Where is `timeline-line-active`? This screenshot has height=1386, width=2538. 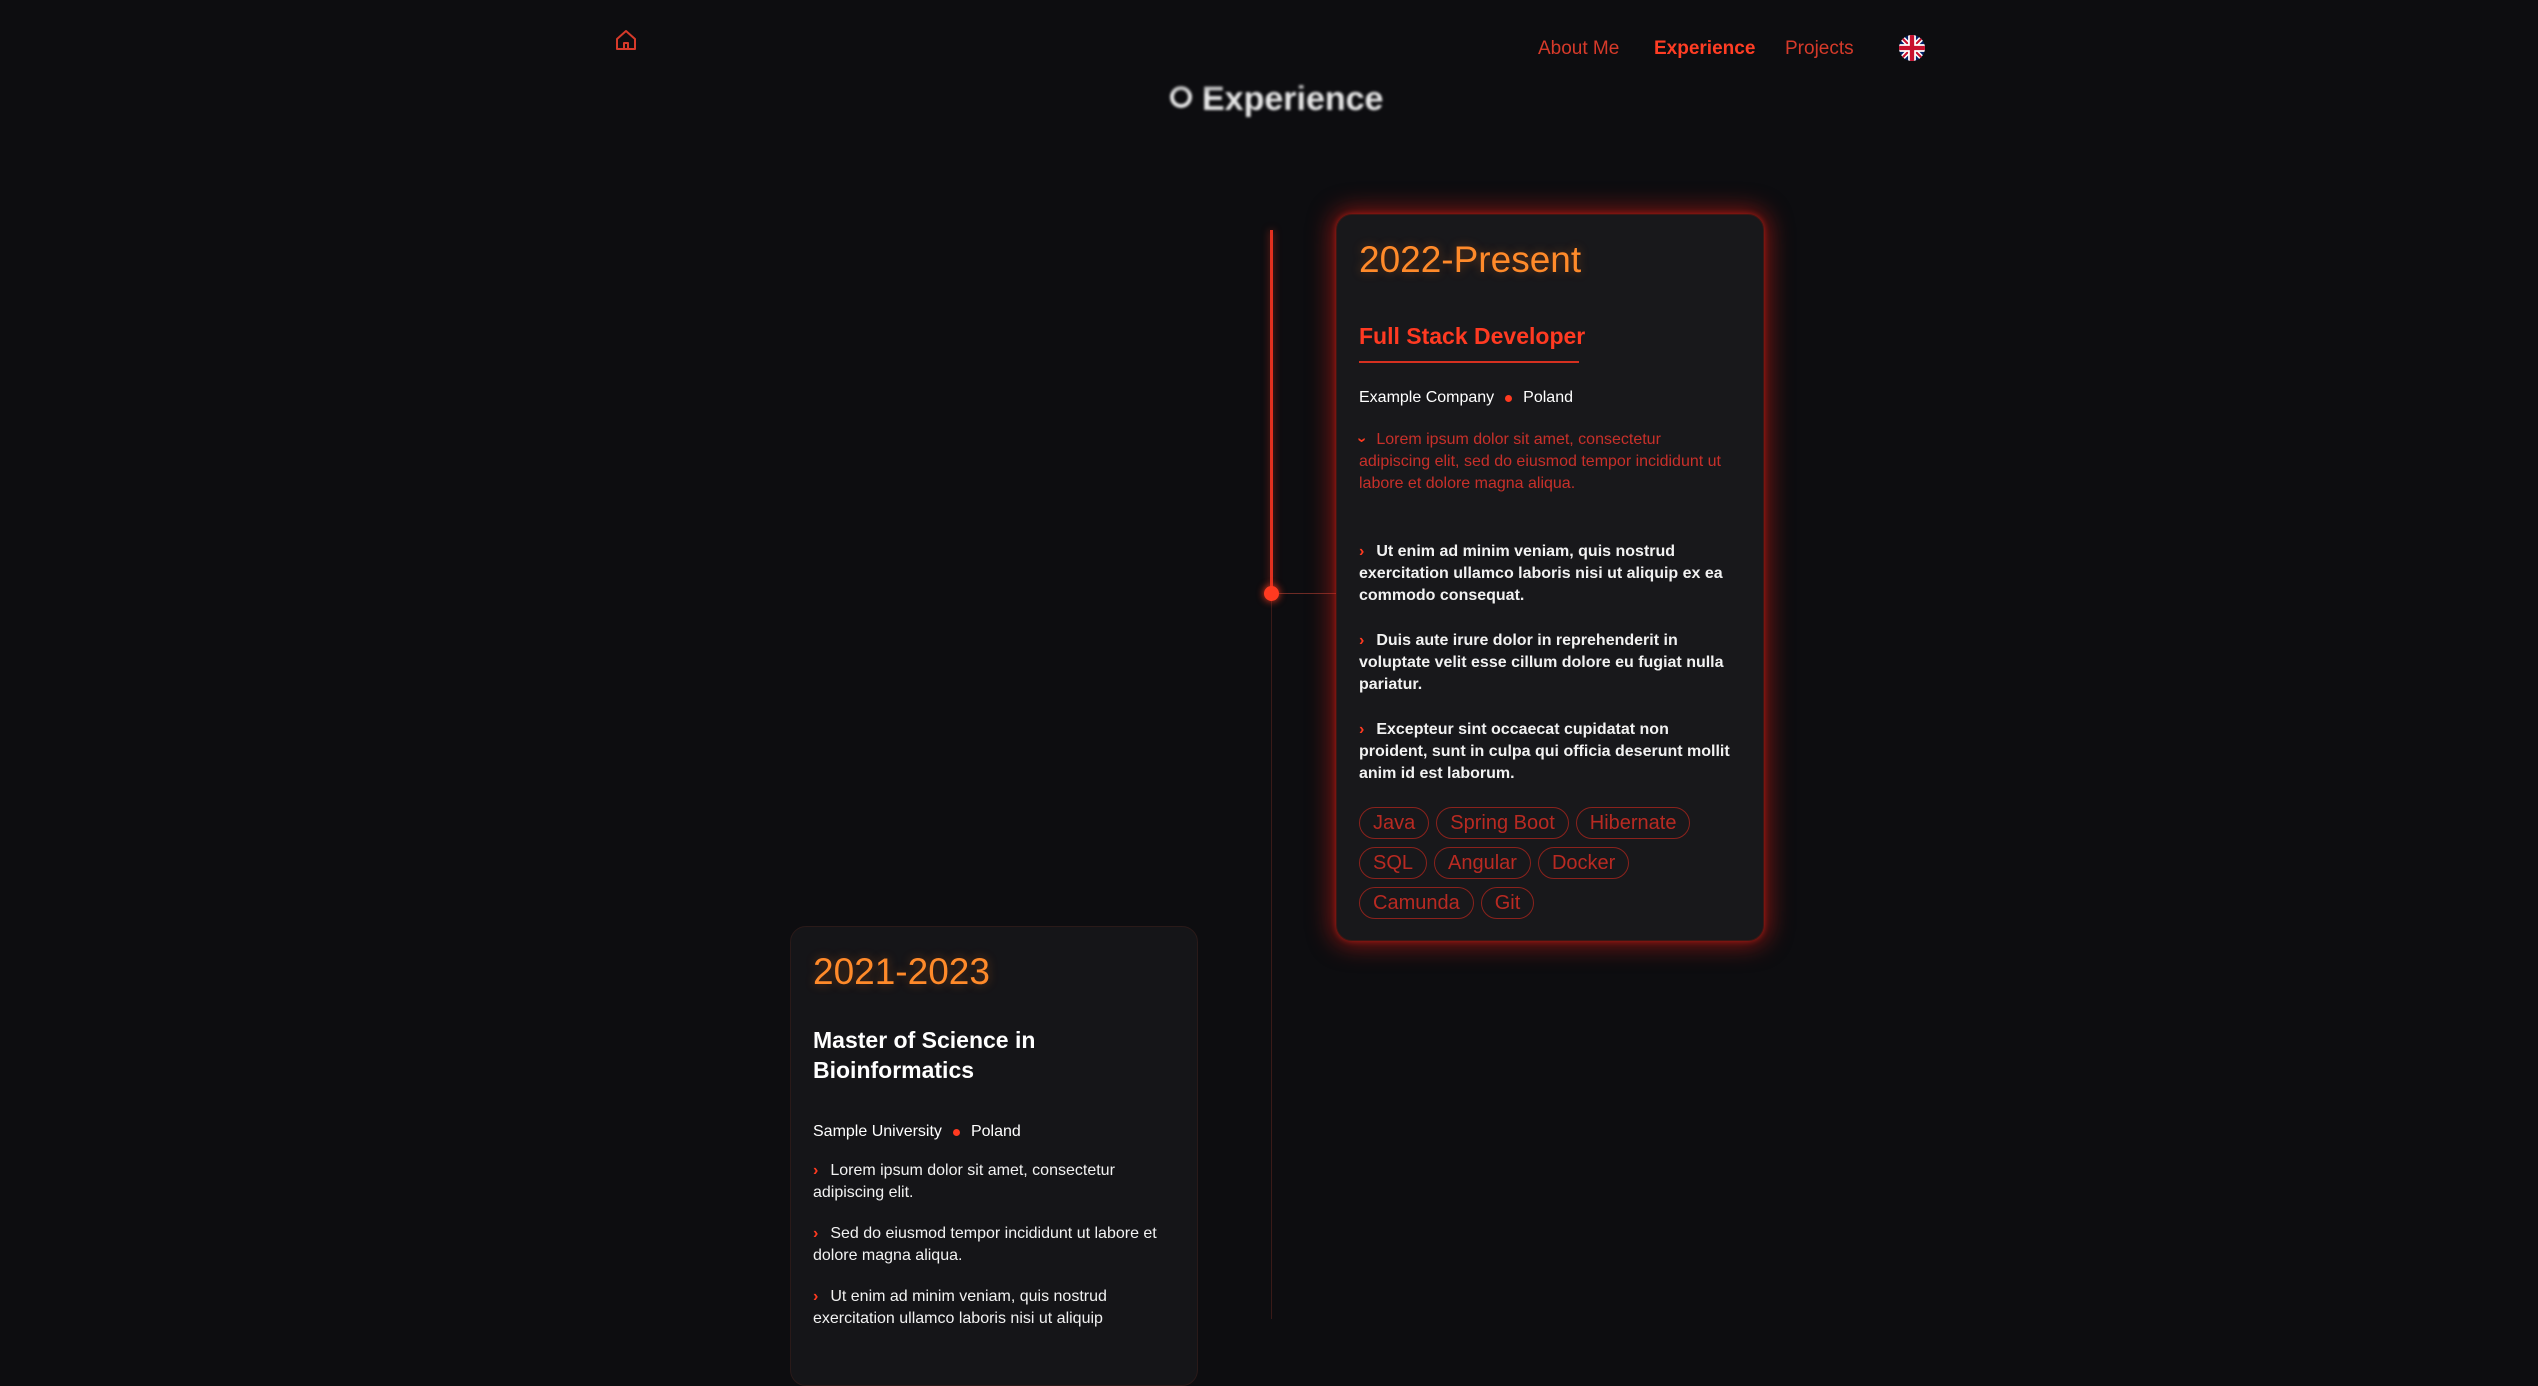
timeline-line-active is located at coordinates (1271, 411).